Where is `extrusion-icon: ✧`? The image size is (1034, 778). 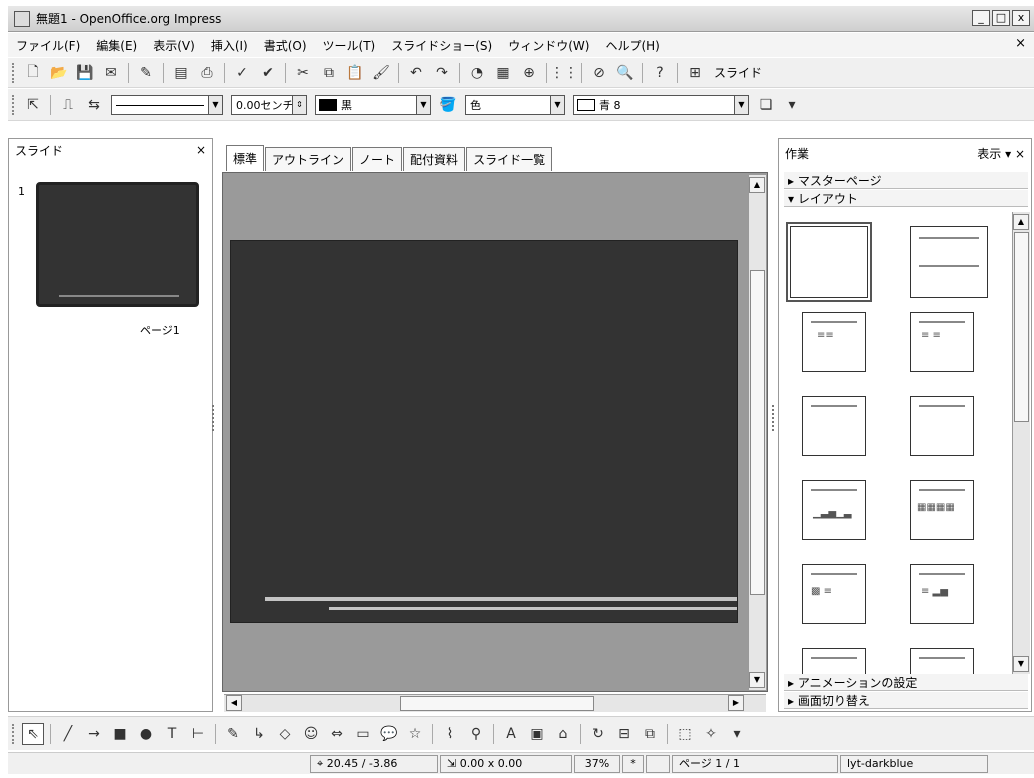 extrusion-icon: ✧ is located at coordinates (711, 734).